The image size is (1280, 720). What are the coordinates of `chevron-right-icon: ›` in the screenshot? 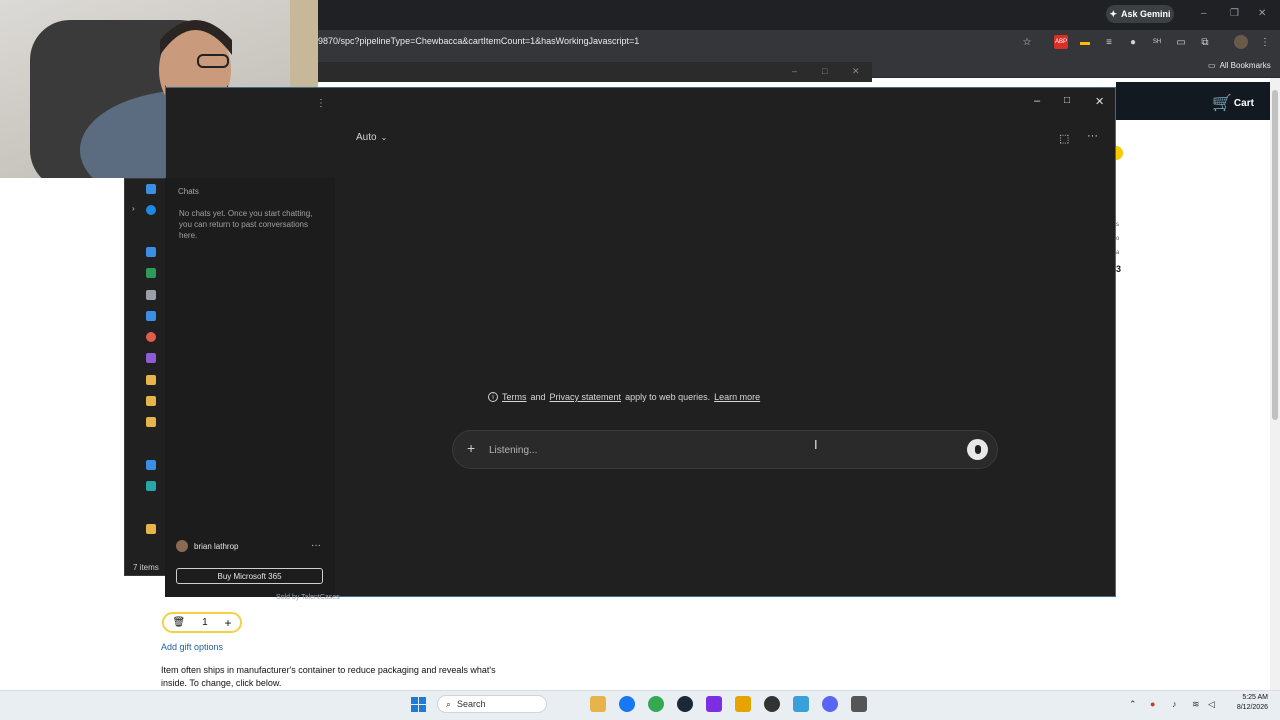 It's located at (133, 208).